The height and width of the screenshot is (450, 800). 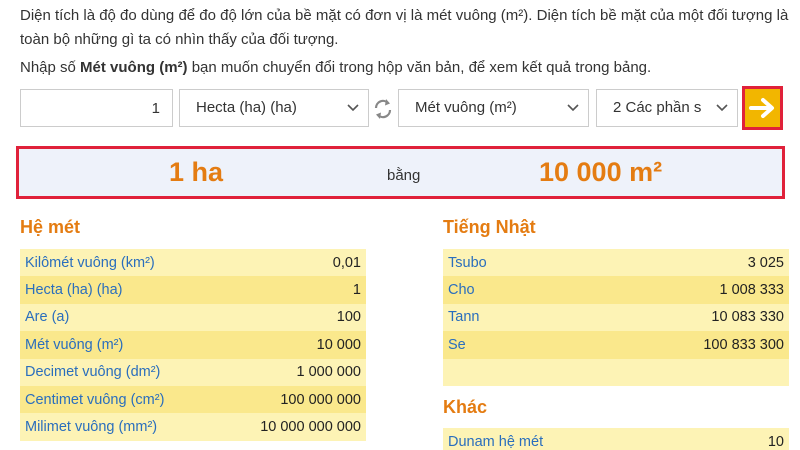 I want to click on table-row: Centimet vuông (cm²) 100 000 000, so click(x=193, y=399).